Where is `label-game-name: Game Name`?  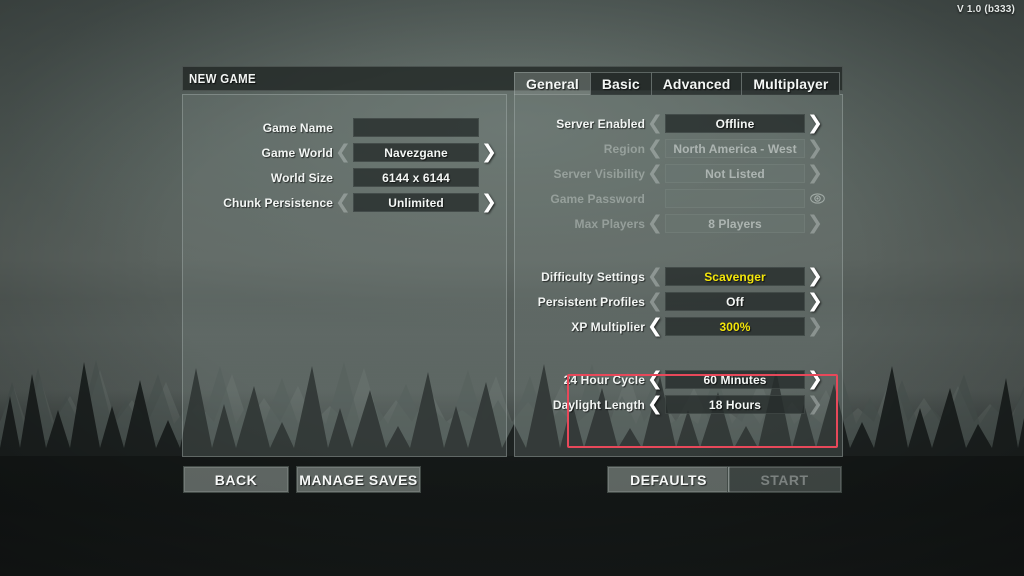 label-game-name: Game Name is located at coordinates (297, 127).